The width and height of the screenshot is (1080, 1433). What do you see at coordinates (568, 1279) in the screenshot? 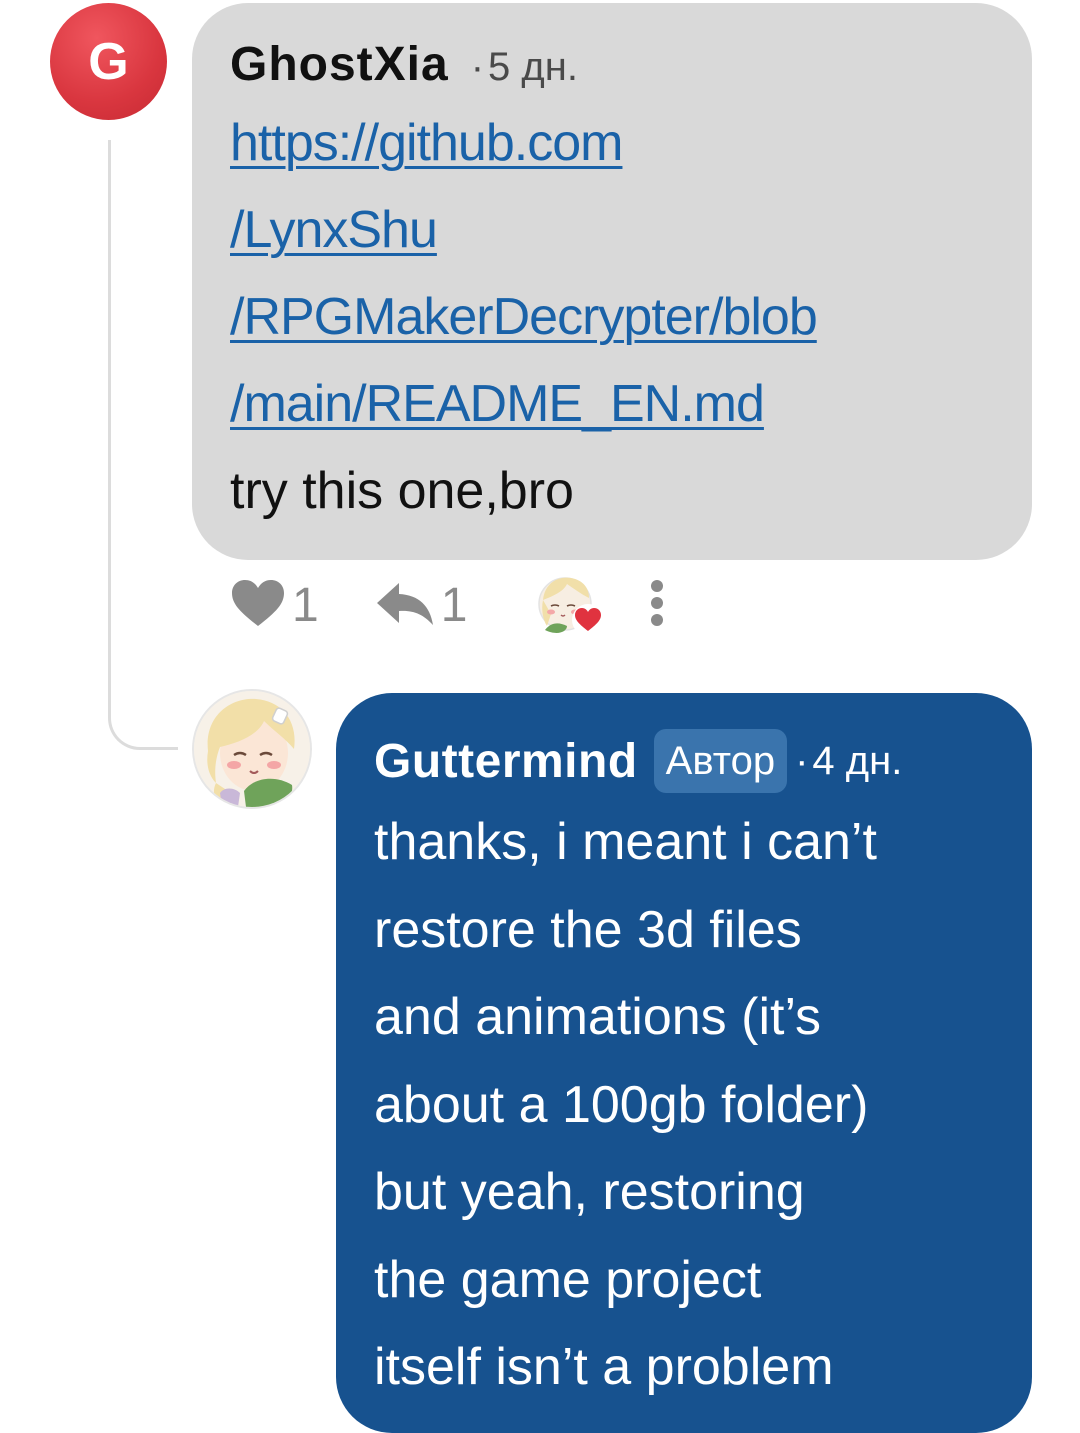
I see `body-line: the game project` at bounding box center [568, 1279].